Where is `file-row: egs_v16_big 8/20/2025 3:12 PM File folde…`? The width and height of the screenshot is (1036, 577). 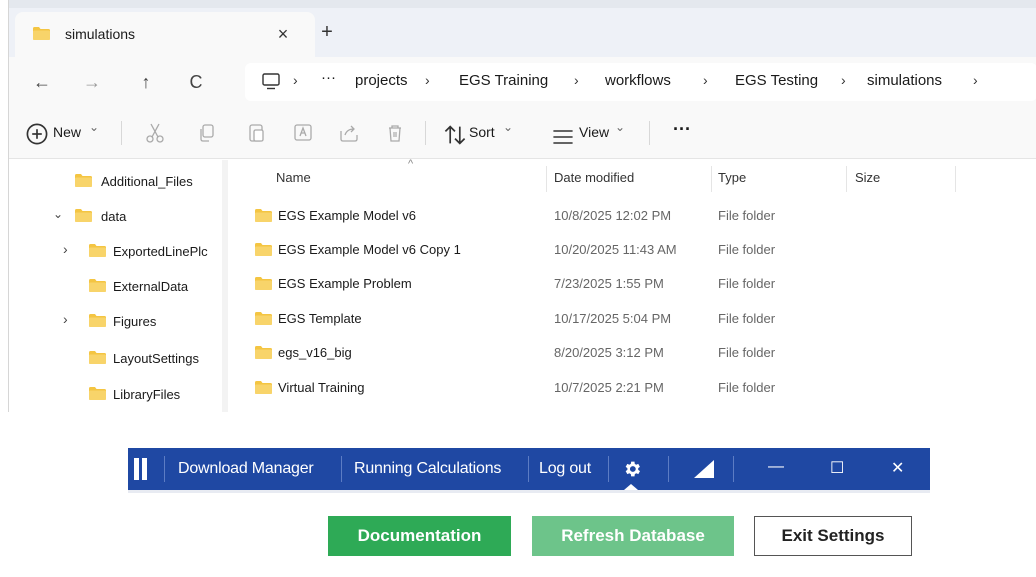 file-row: egs_v16_big 8/20/2025 3:12 PM File folde… is located at coordinates (632, 352).